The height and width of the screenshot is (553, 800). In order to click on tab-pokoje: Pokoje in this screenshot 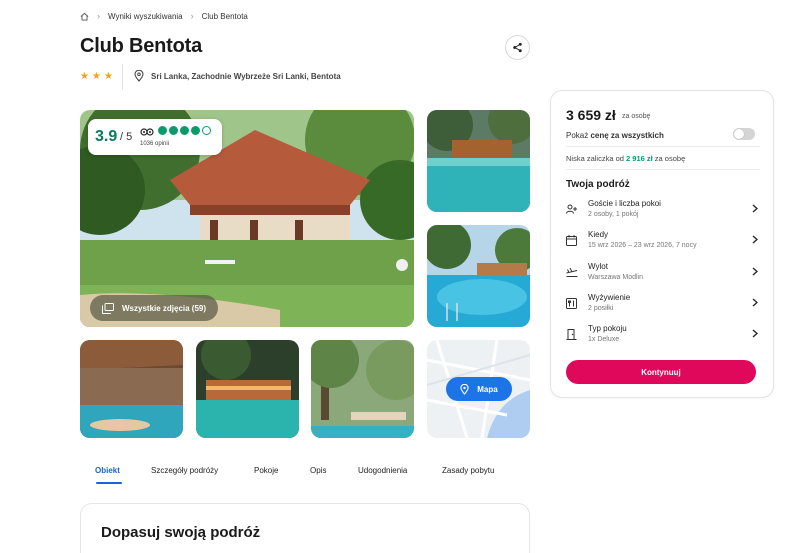, I will do `click(266, 470)`.